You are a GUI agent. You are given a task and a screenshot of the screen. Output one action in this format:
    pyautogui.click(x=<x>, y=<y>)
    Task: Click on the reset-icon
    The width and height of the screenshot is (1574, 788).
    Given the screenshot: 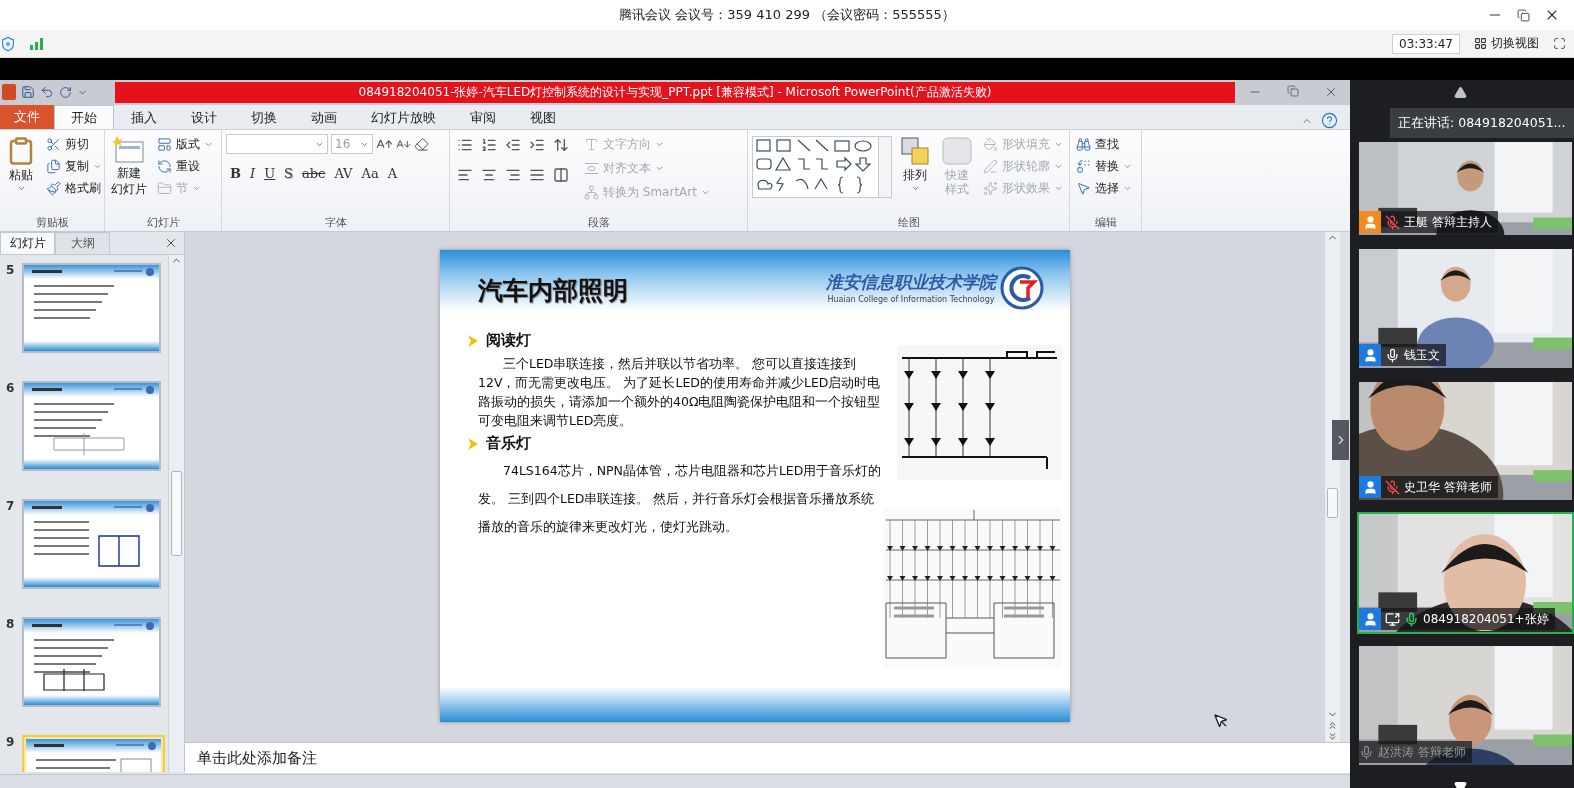 What is the action you would take?
    pyautogui.click(x=164, y=167)
    